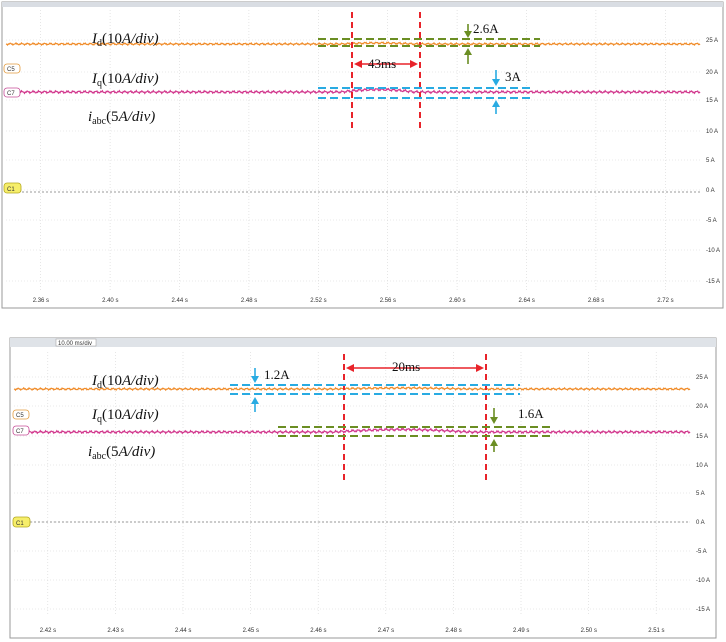 This screenshot has height=642, width=726. Describe the element at coordinates (125, 416) in the screenshot. I see `bottom-iq-label: Iq(10A/div)` at that location.